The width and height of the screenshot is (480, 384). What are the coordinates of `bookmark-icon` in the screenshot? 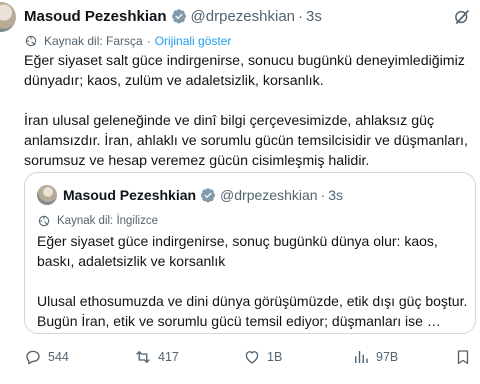 It's located at (463, 357).